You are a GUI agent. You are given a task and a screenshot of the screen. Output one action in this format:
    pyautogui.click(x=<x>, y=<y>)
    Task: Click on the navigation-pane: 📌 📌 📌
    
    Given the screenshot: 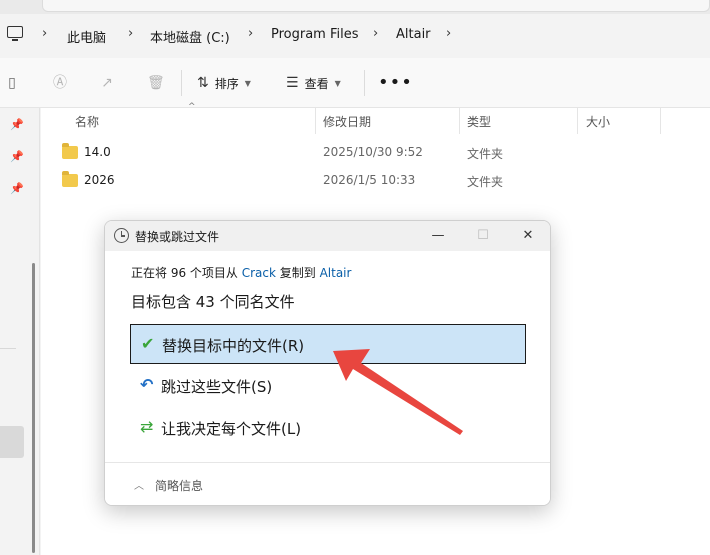 What is the action you would take?
    pyautogui.click(x=20, y=331)
    